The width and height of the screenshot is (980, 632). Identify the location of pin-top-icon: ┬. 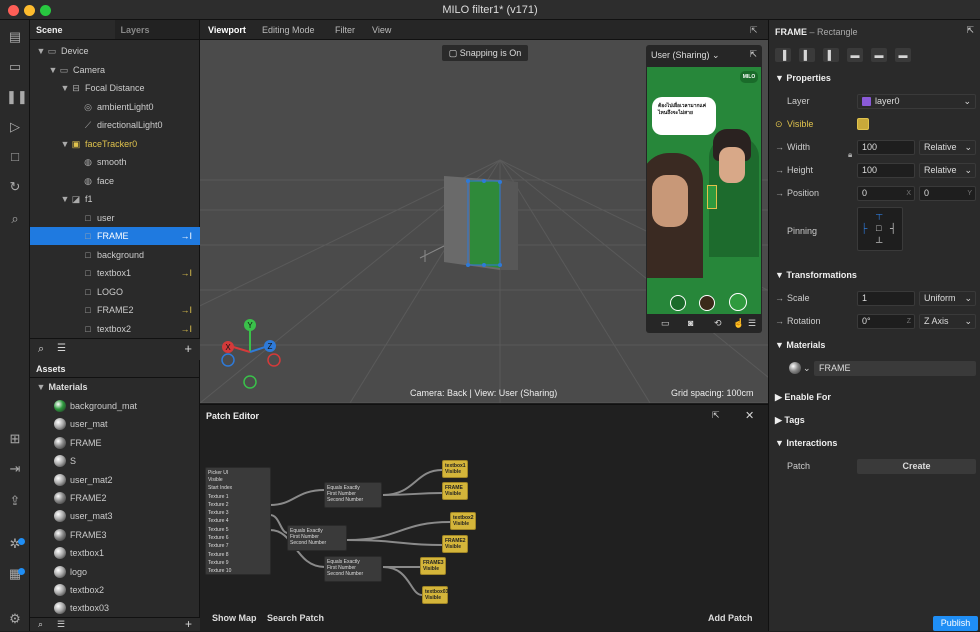
(879, 214).